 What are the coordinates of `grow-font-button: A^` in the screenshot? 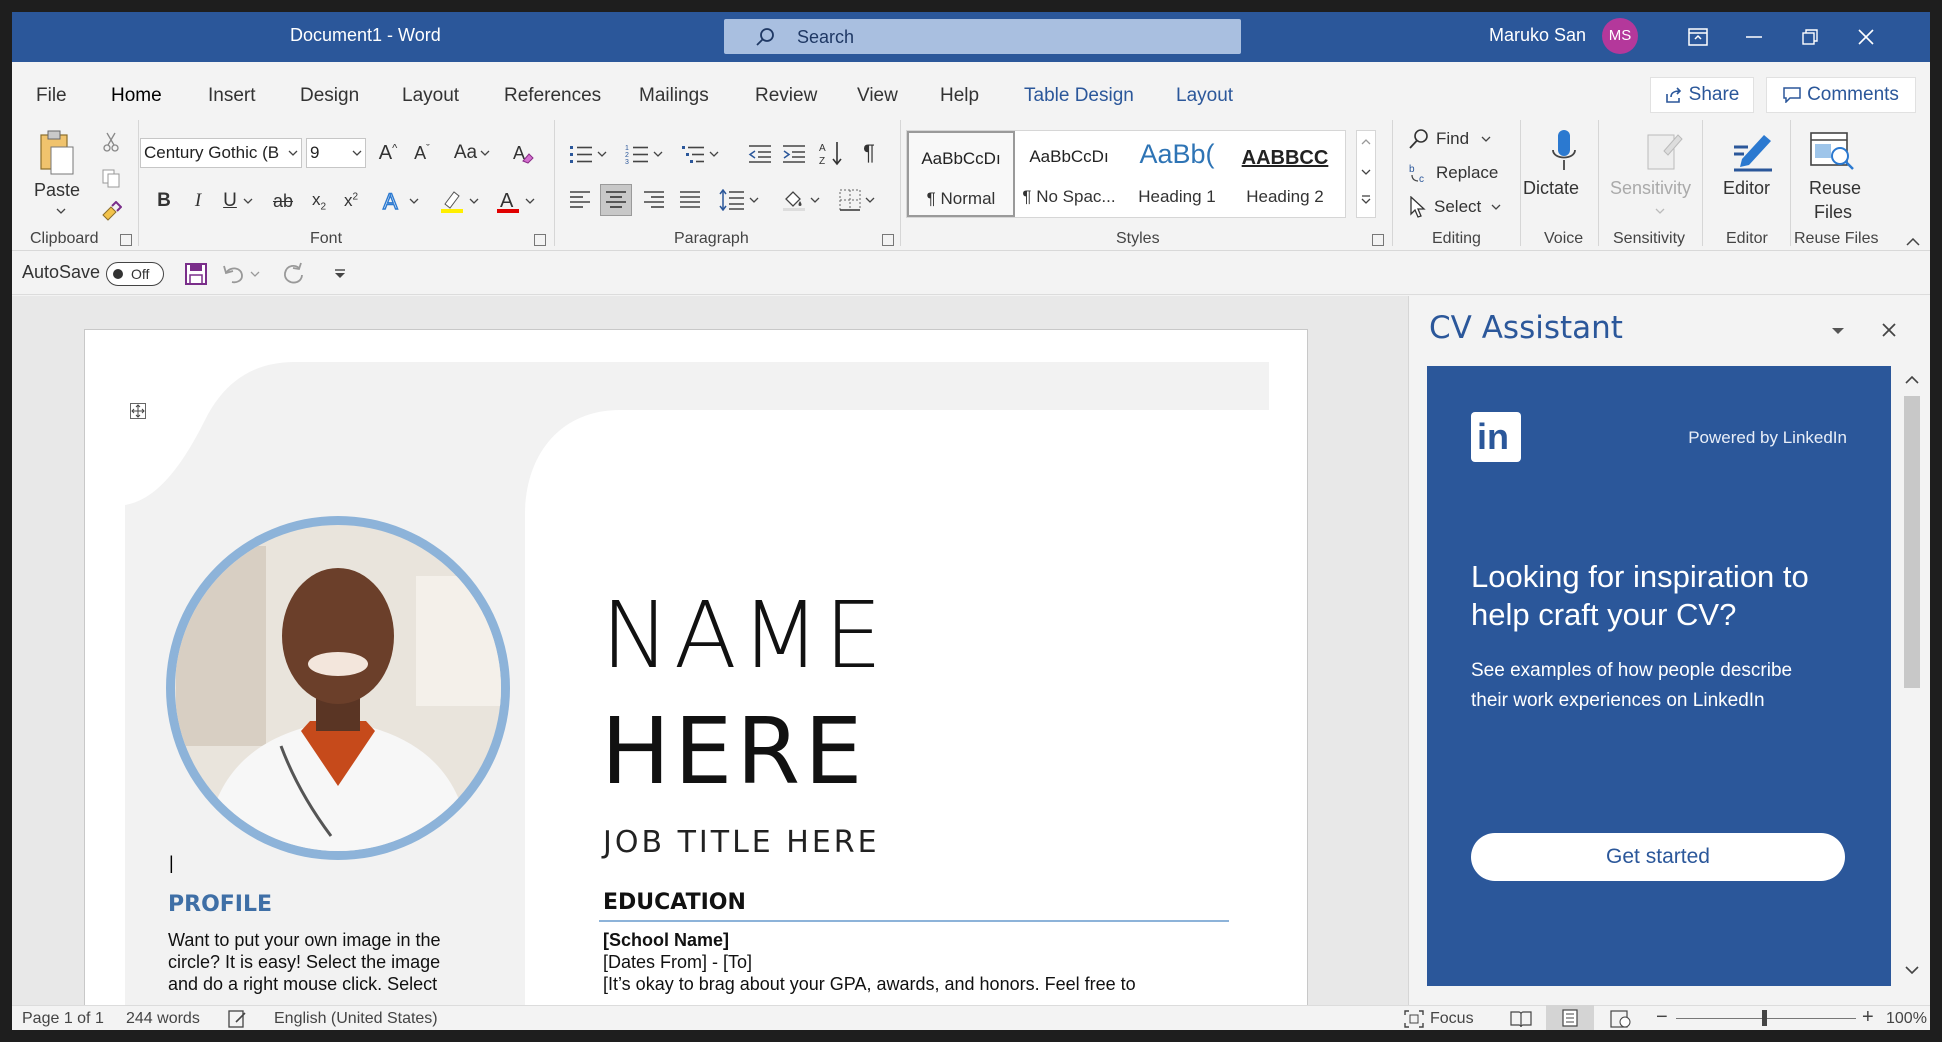 It's located at (388, 153).